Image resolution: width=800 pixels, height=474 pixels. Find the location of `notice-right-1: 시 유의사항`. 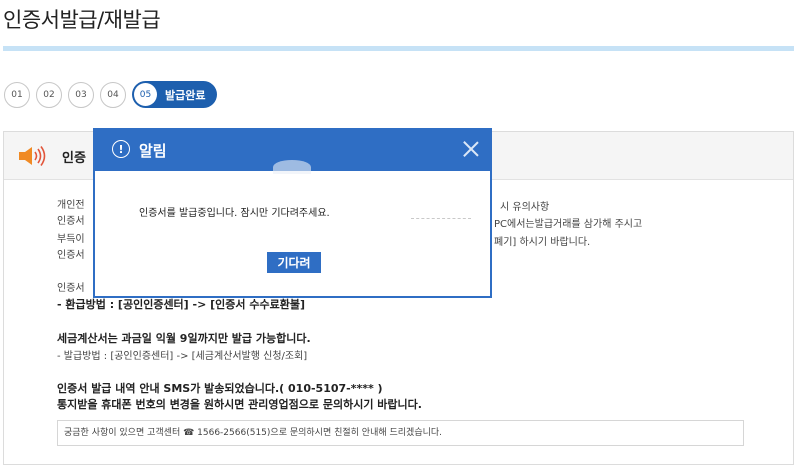

notice-right-1: 시 유의사항 is located at coordinates (525, 207).